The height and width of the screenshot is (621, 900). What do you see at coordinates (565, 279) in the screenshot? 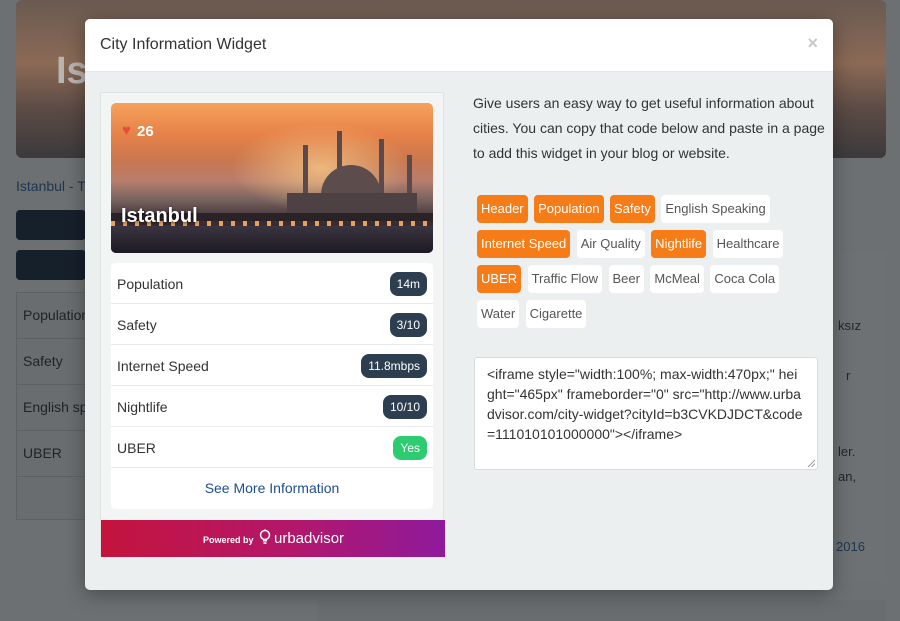
I see `tag-traffic-flow: Traffic Flow` at bounding box center [565, 279].